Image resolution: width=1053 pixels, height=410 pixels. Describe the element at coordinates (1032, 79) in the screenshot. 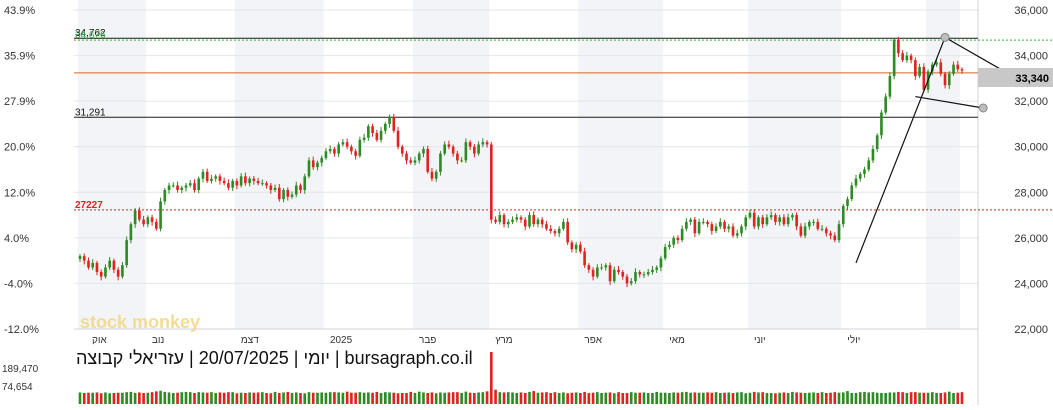

I see `last-price-label: 33,340` at that location.